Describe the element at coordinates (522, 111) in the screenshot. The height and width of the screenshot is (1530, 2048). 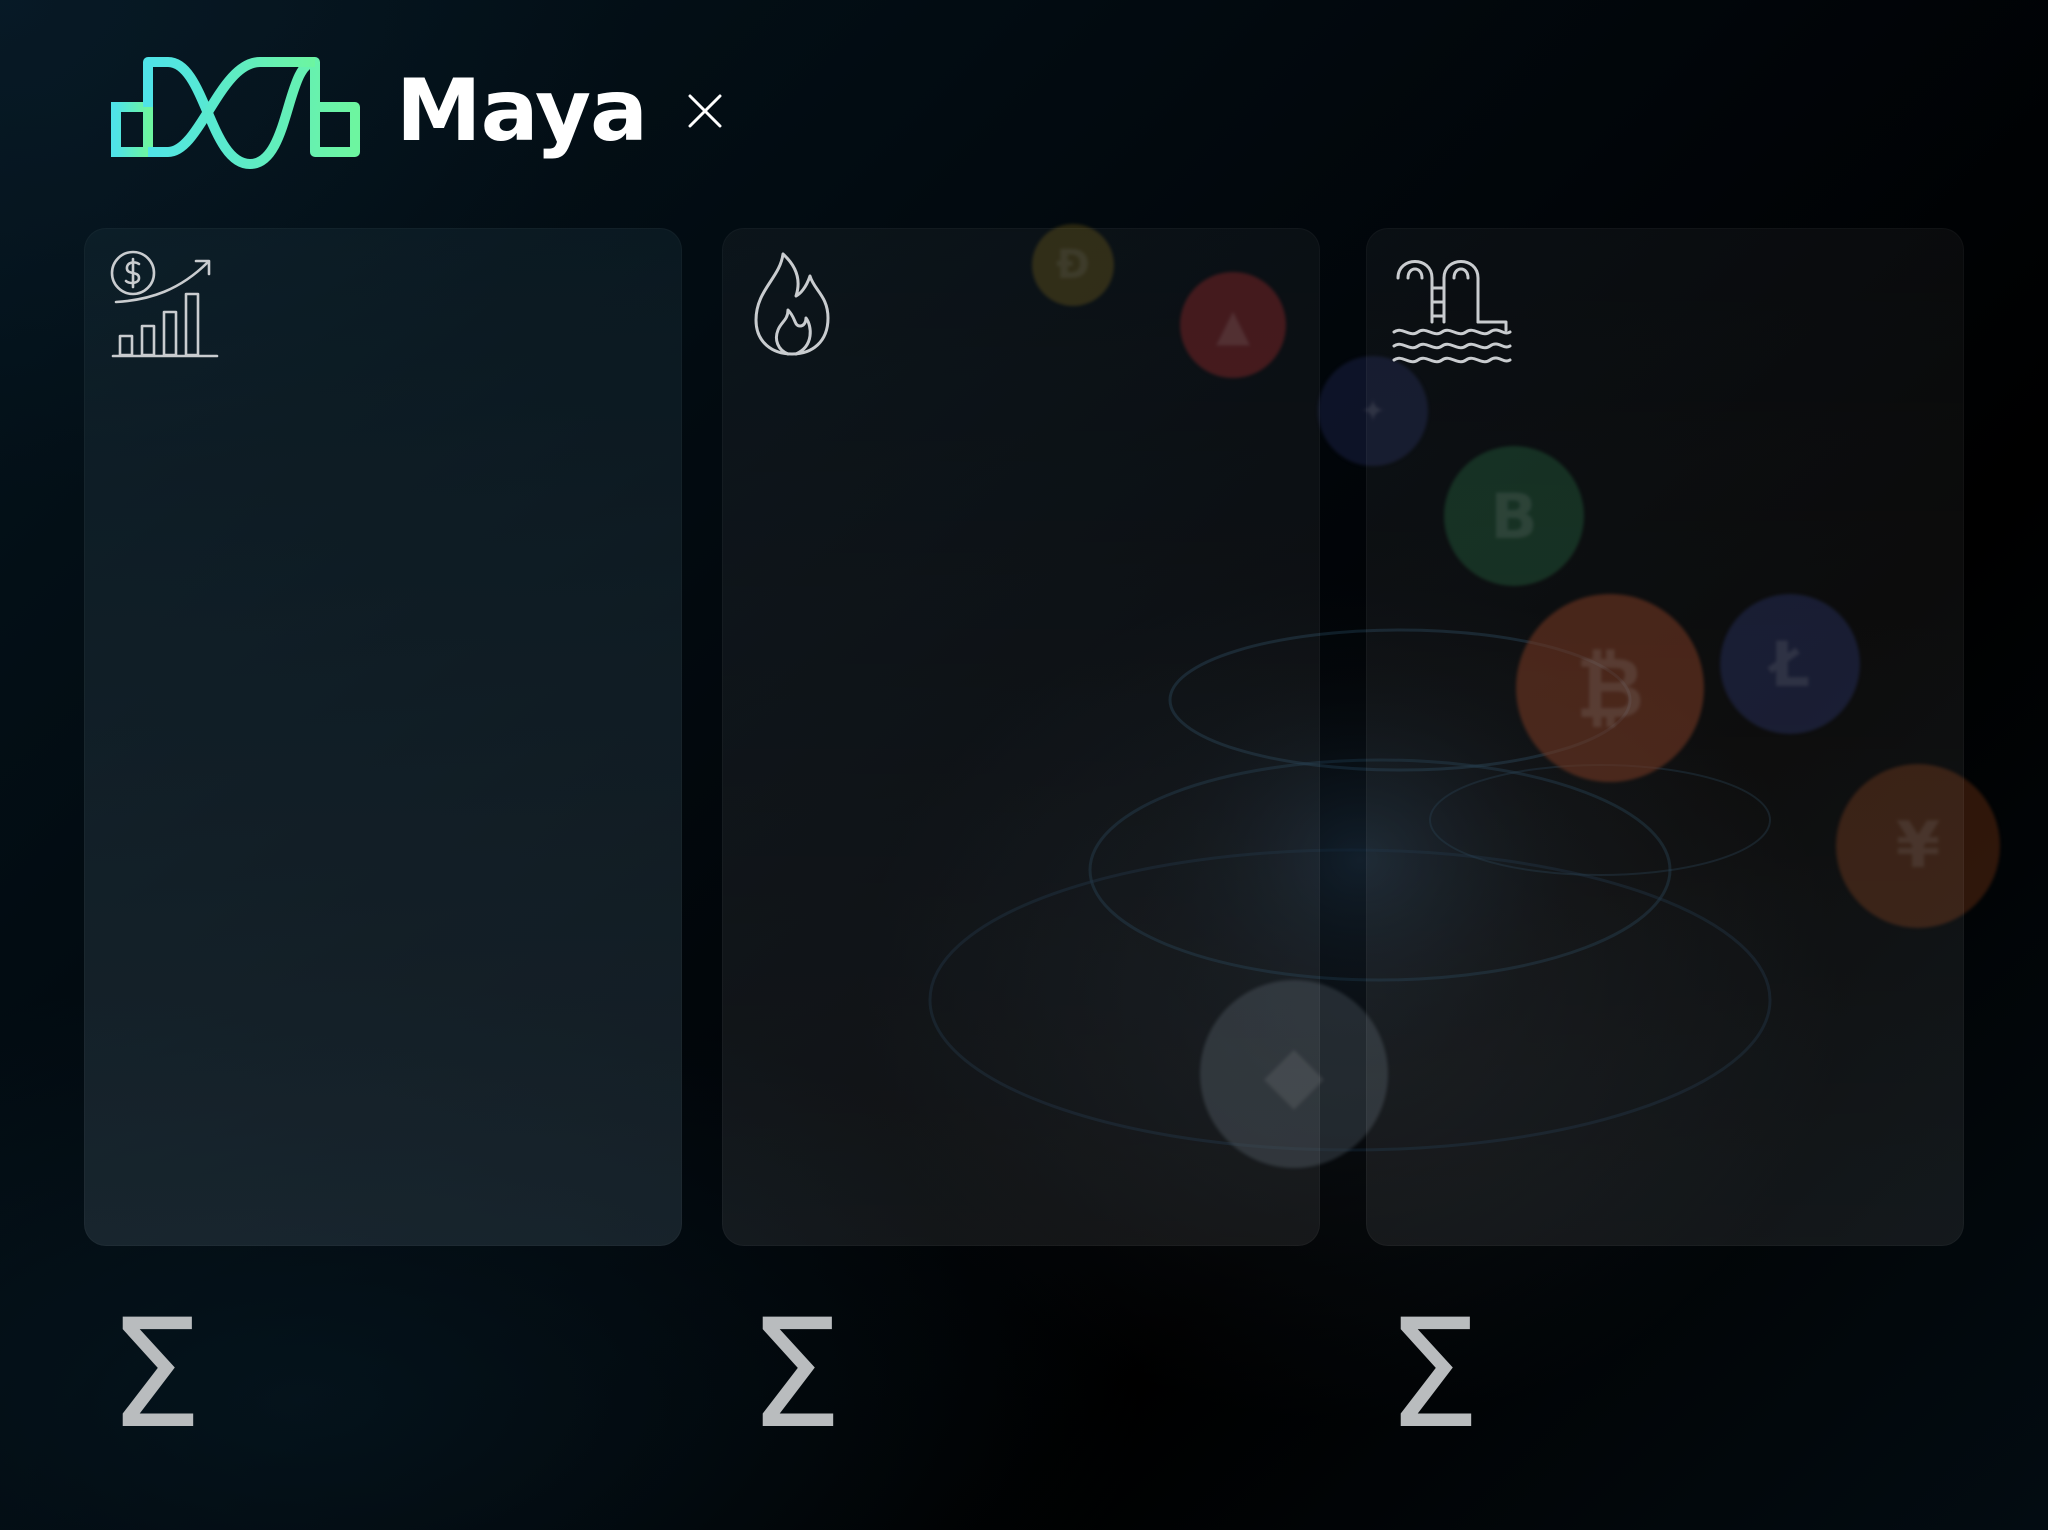
I see `brand-name: Maya` at that location.